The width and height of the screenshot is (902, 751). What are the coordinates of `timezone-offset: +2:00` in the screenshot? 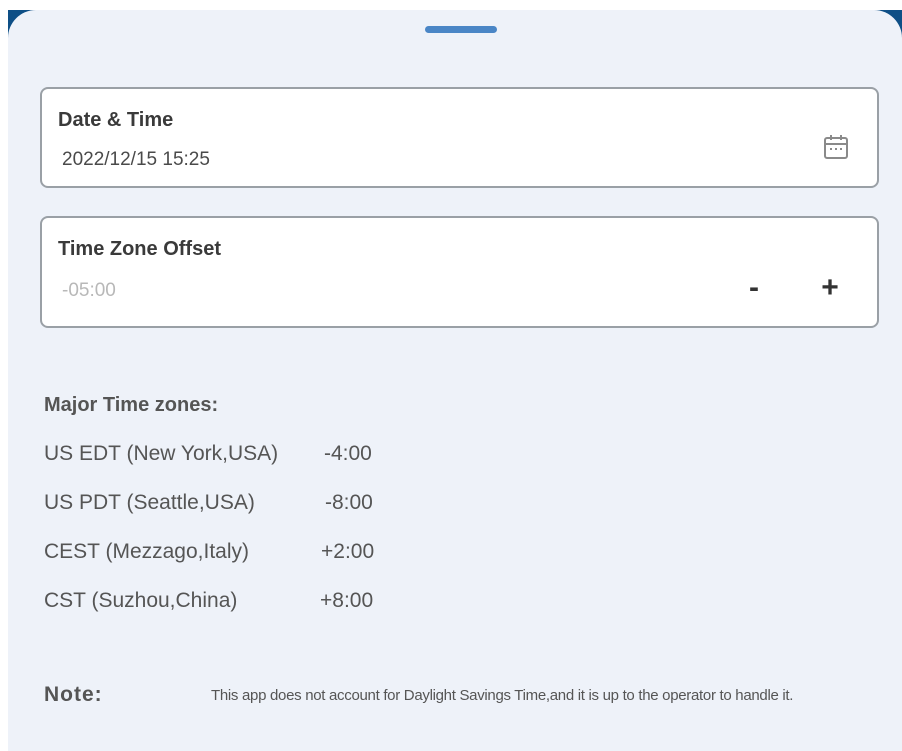 It's located at (348, 551).